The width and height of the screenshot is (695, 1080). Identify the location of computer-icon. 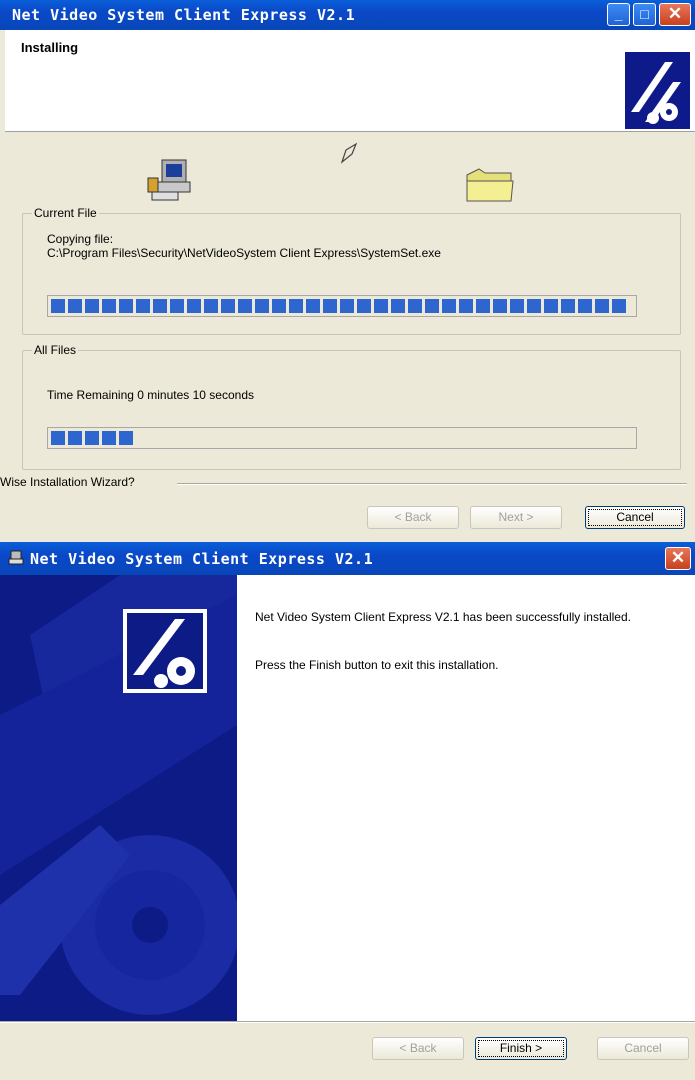
(170, 181).